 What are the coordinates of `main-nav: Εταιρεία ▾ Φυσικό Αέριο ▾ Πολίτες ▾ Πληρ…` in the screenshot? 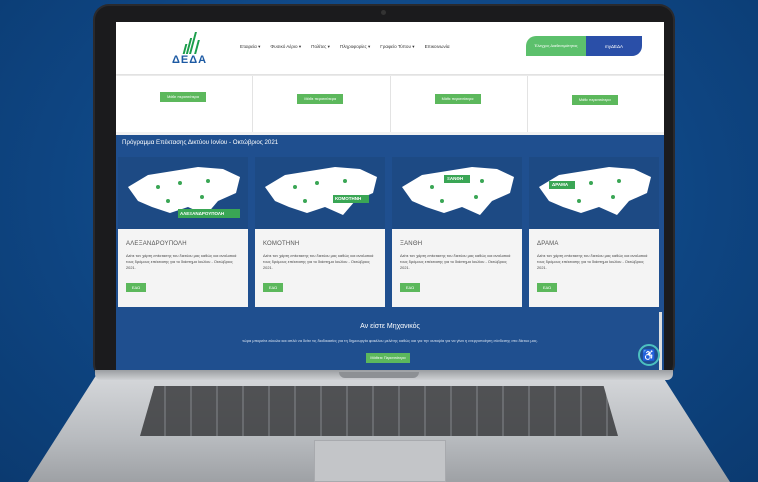 It's located at (345, 47).